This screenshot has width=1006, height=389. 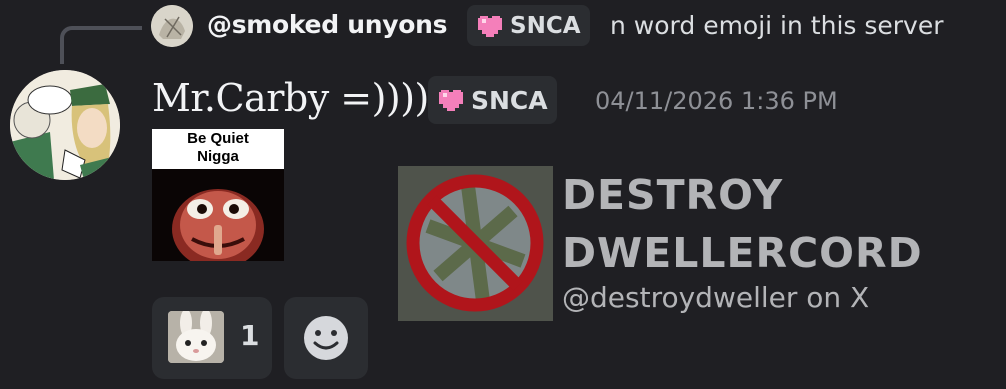 What do you see at coordinates (327, 24) in the screenshot?
I see `reply-username: @smoked unyons` at bounding box center [327, 24].